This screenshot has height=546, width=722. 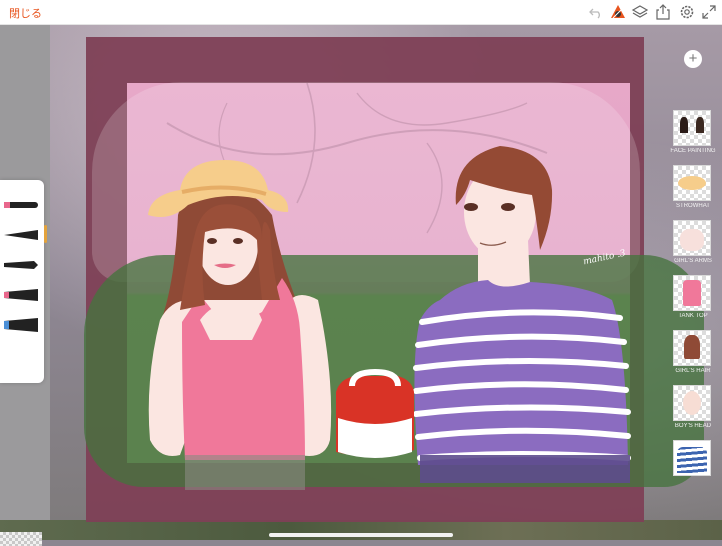 What do you see at coordinates (709, 12) in the screenshot?
I see `fullscreen-icon` at bounding box center [709, 12].